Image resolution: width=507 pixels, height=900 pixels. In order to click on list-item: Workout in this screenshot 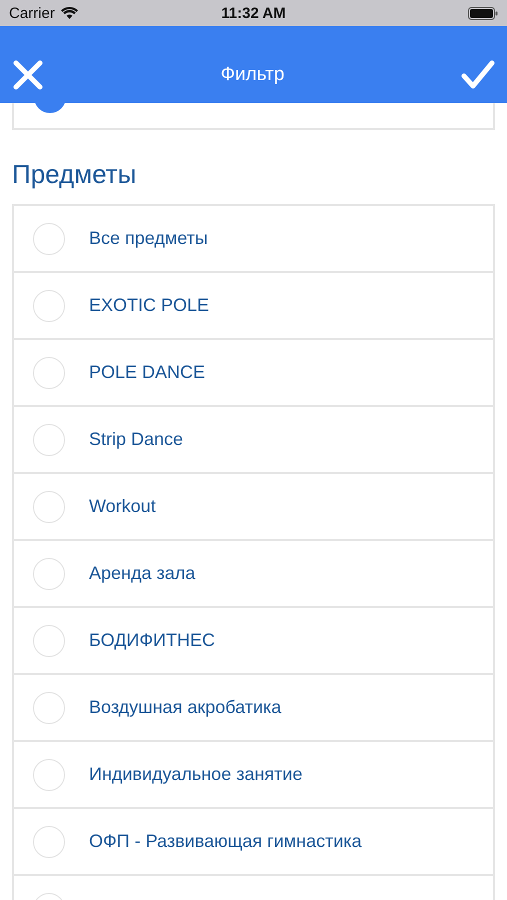, I will do `click(253, 507)`.